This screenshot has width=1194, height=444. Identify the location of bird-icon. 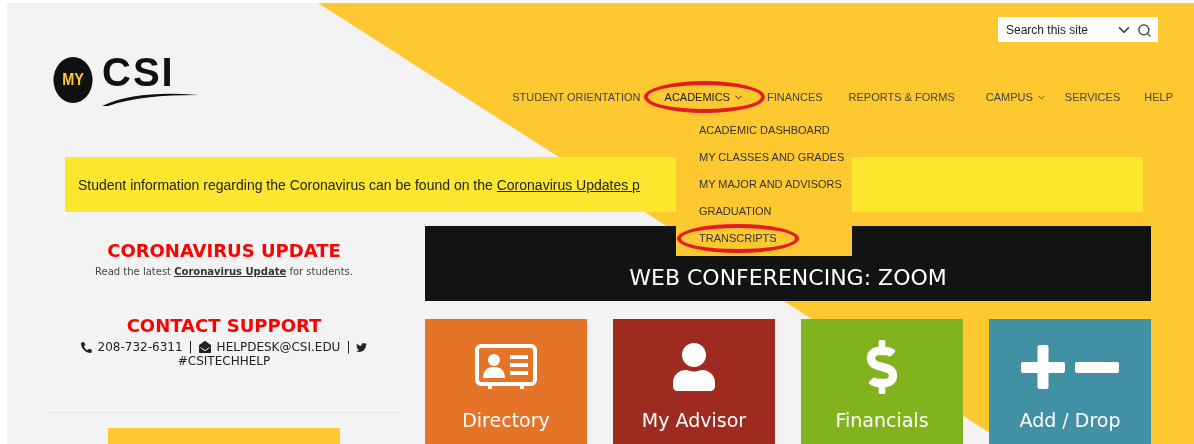
(362, 347).